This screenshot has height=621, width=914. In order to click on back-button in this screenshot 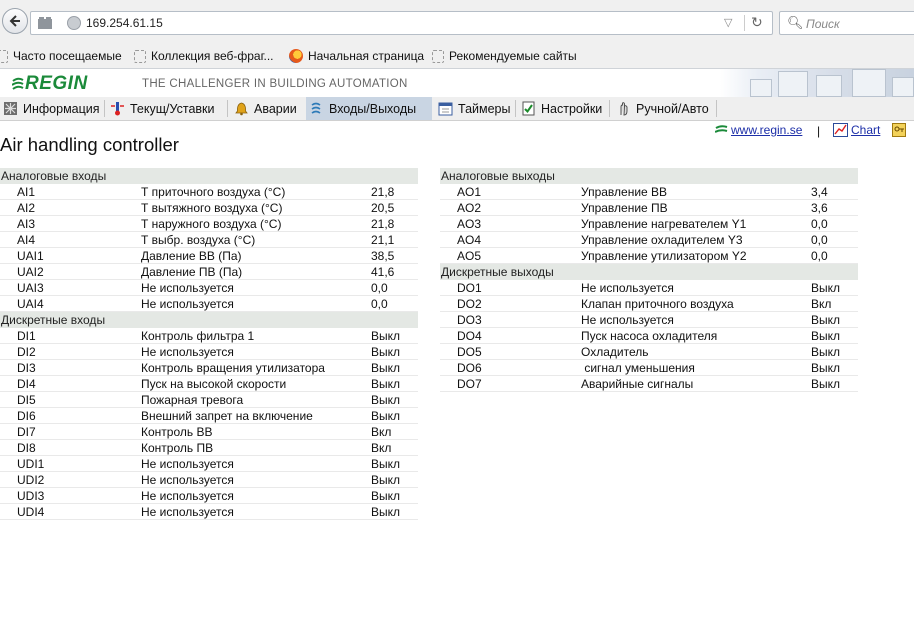, I will do `click(15, 21)`.